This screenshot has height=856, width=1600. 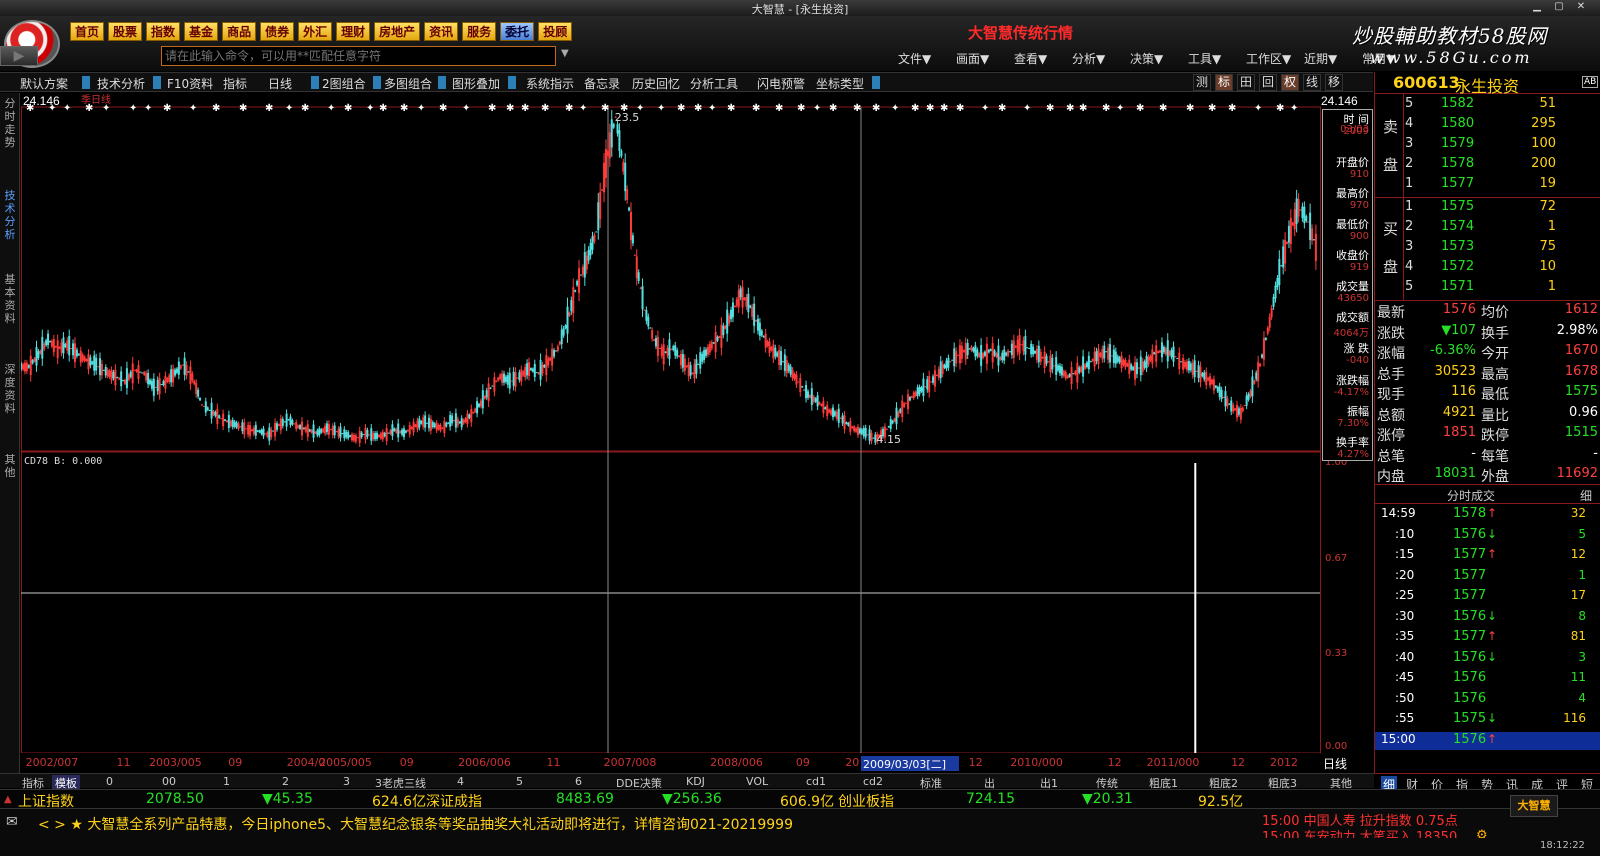 I want to click on minimize-icon: ▁, so click(x=1537, y=7).